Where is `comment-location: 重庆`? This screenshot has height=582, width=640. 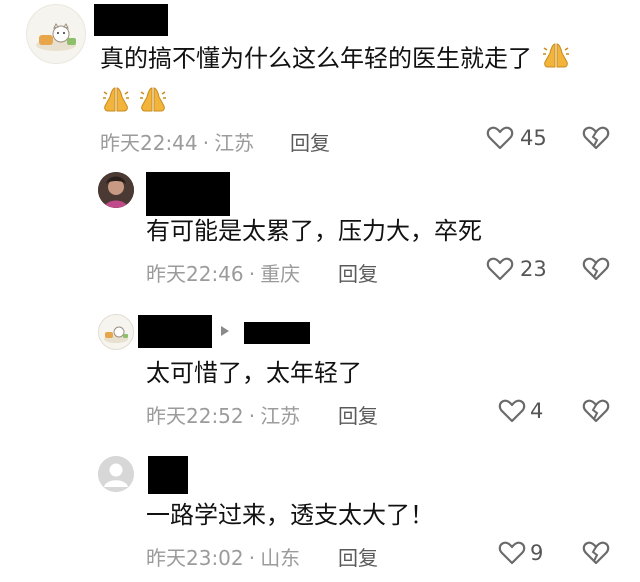 comment-location: 重庆 is located at coordinates (280, 274).